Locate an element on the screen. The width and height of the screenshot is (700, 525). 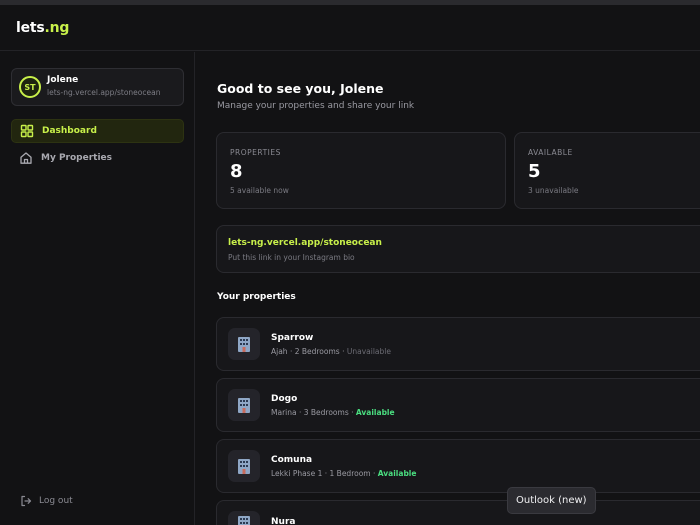
logout-icon is located at coordinates (26, 501).